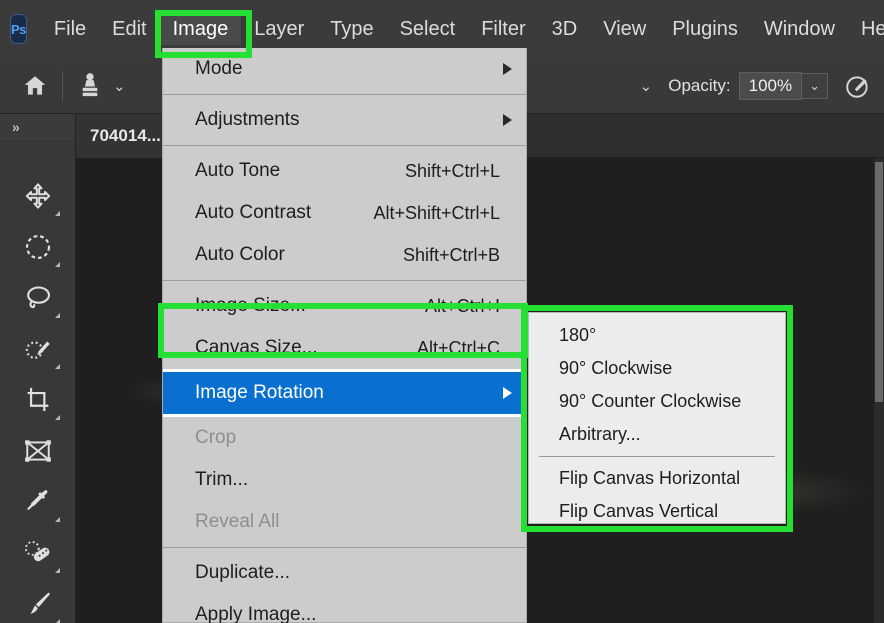 The height and width of the screenshot is (623, 884). What do you see at coordinates (119, 86) in the screenshot?
I see `tool-preset-chevron-down-icon: ⌄` at bounding box center [119, 86].